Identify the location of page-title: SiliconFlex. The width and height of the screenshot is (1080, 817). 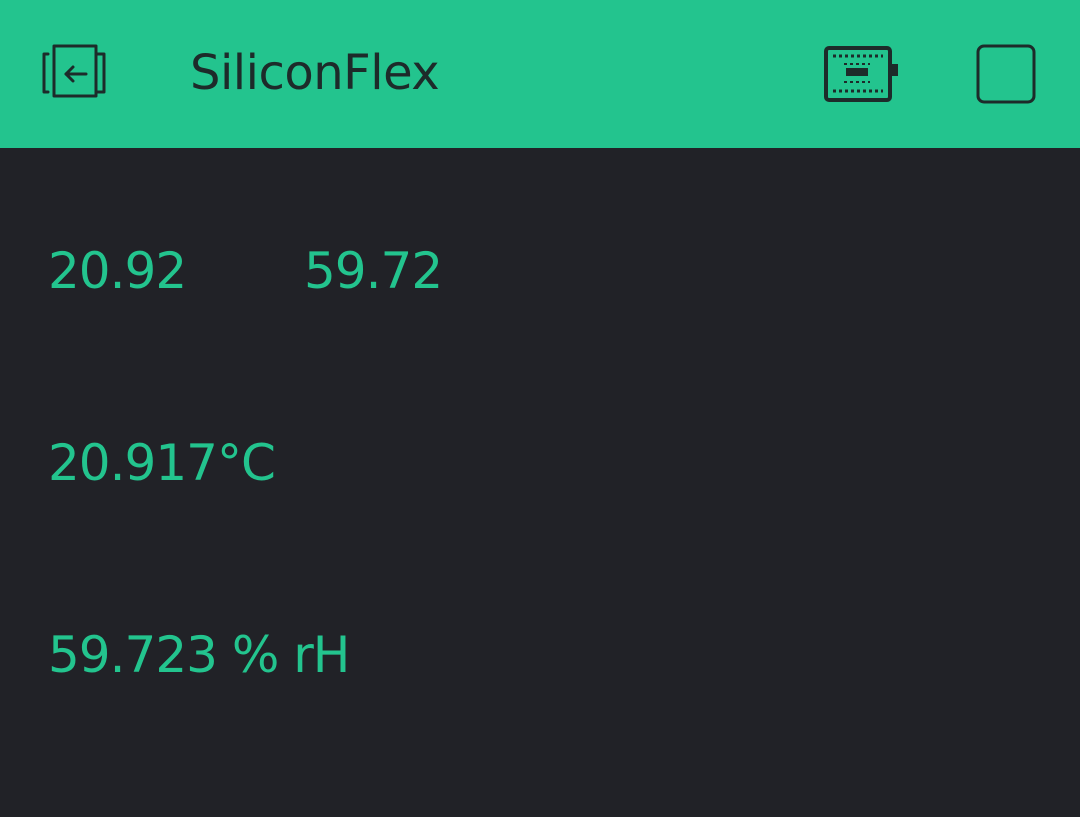
(315, 73).